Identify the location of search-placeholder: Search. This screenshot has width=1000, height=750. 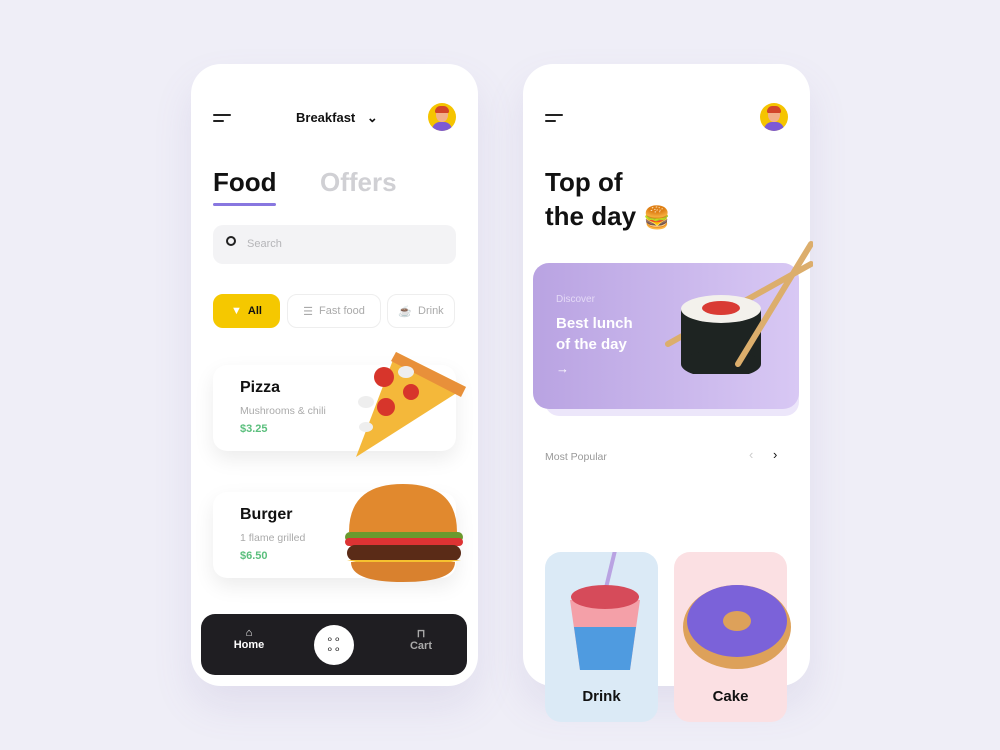
(264, 244).